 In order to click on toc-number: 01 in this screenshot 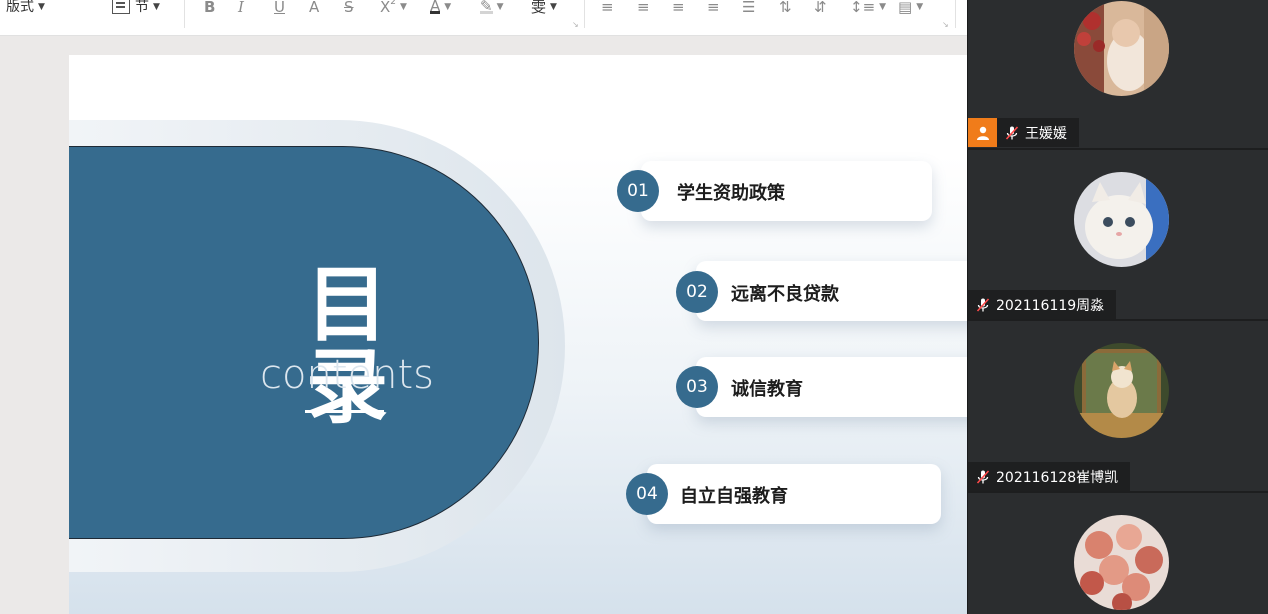, I will do `click(638, 191)`.